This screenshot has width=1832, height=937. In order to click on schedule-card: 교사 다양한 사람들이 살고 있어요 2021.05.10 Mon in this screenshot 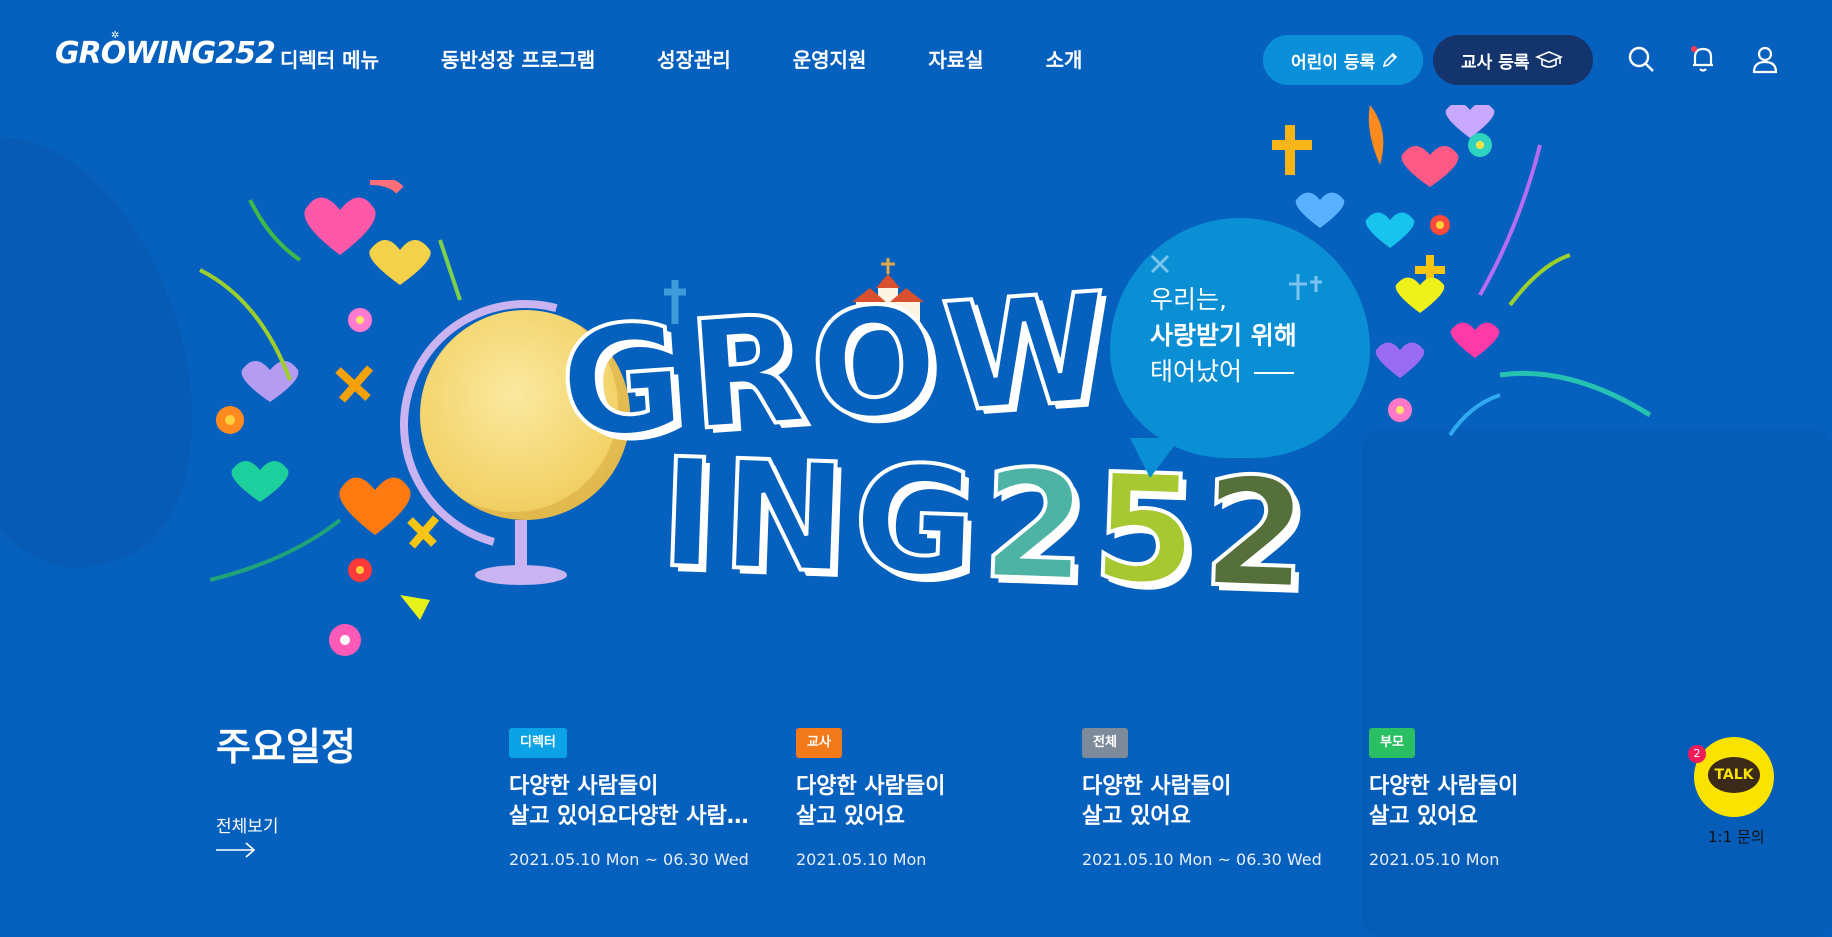, I will do `click(916, 798)`.